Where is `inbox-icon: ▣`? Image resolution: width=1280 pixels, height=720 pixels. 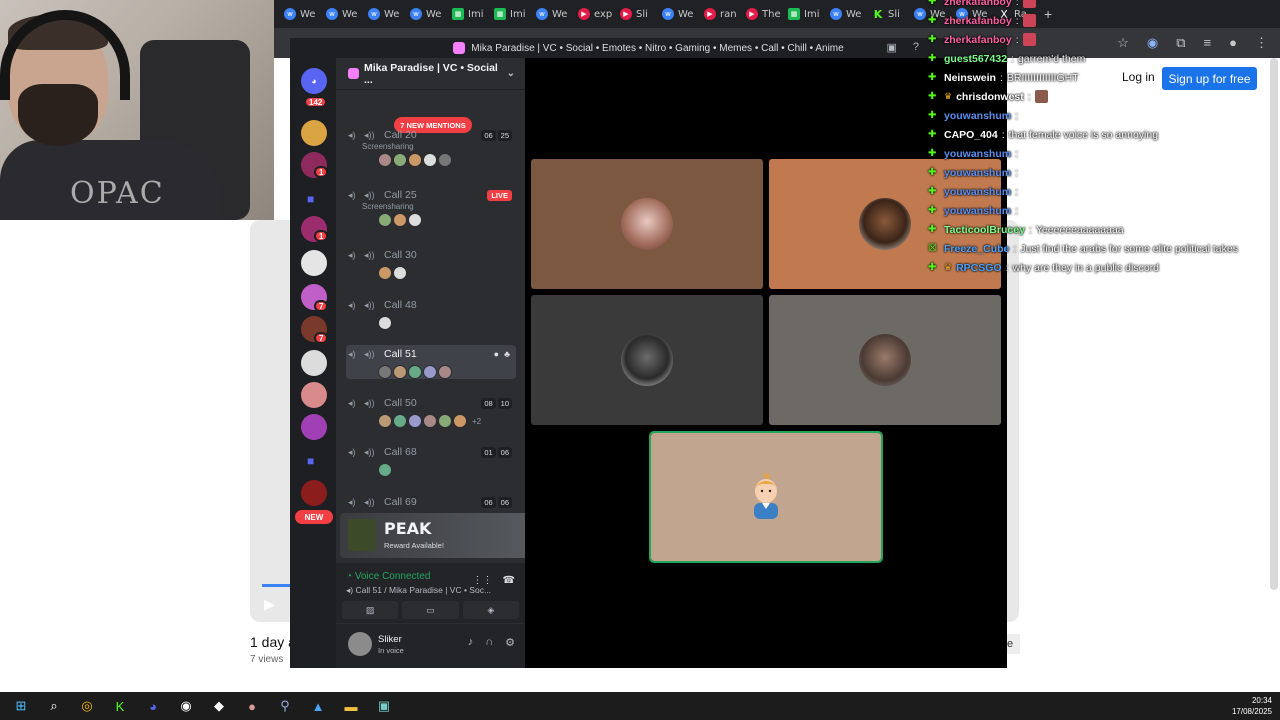
inbox-icon: ▣ is located at coordinates (891, 47).